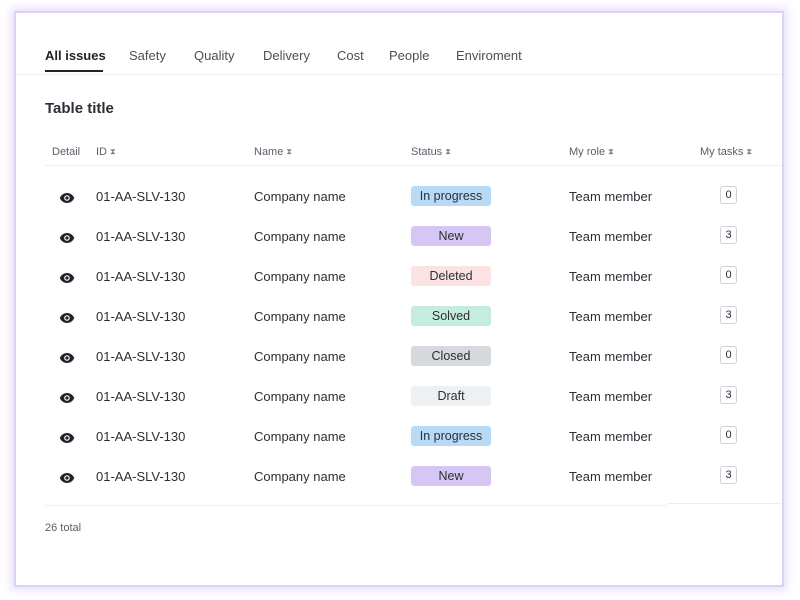 The image size is (800, 600). I want to click on column-header-id: ID ⧗, so click(106, 152).